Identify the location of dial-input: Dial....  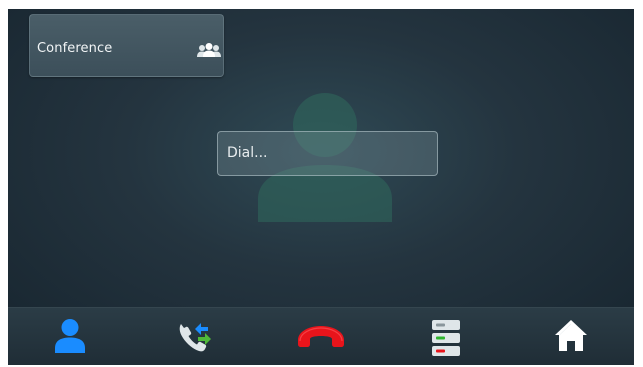
(327, 153).